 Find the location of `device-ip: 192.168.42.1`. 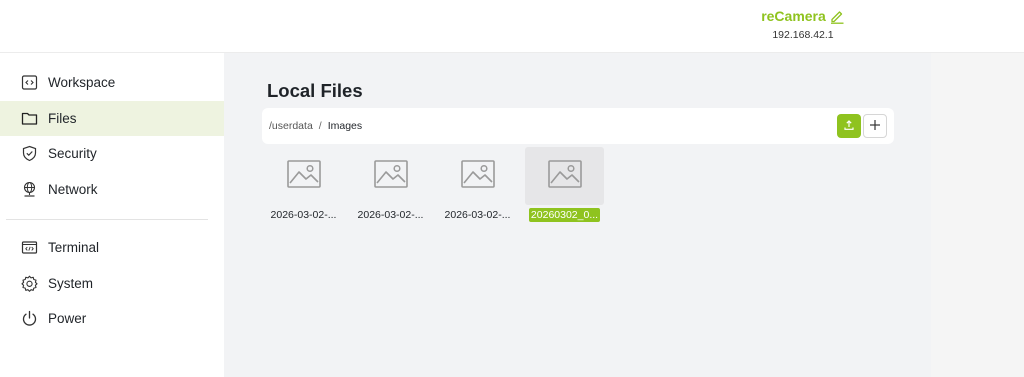

device-ip: 192.168.42.1 is located at coordinates (803, 35).